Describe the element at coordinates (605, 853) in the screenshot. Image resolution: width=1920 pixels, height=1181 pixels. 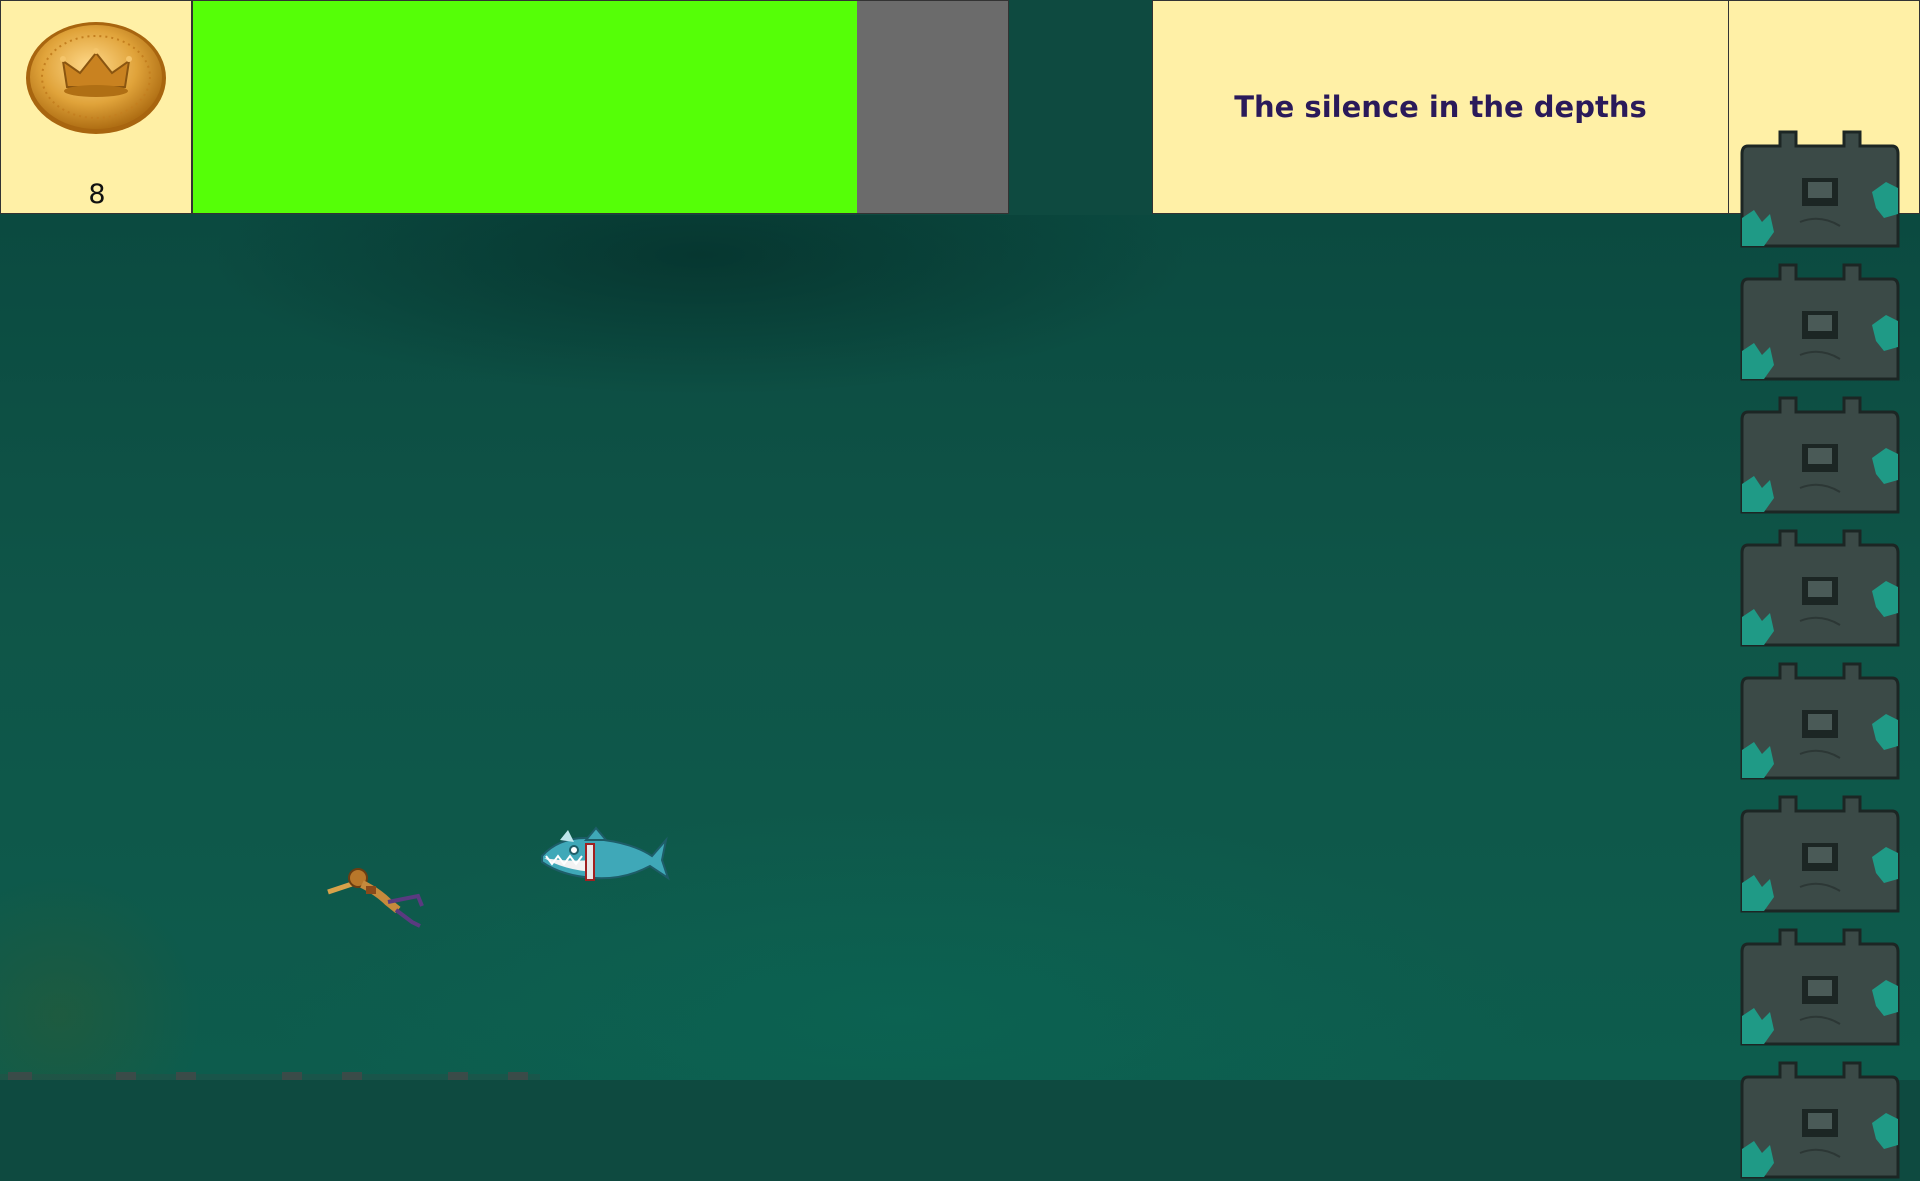
I see `shark-sprite` at that location.